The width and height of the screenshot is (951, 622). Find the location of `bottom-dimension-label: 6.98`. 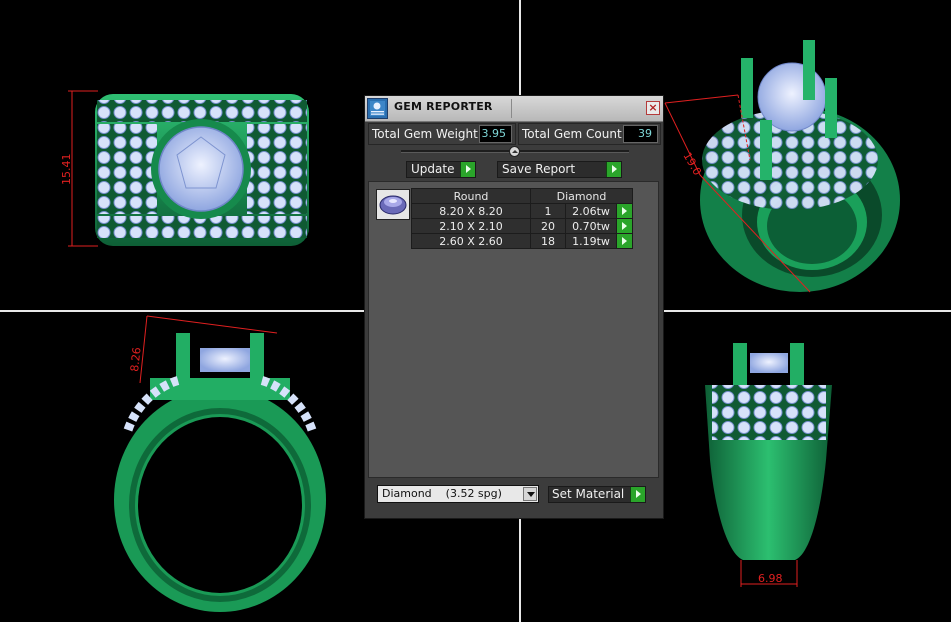

bottom-dimension-label: 6.98 is located at coordinates (770, 578).